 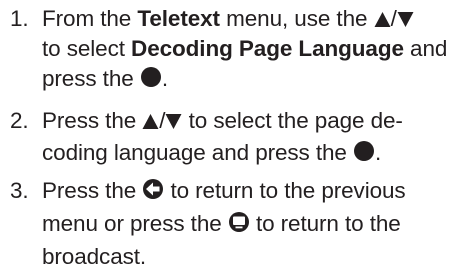 I want to click on step-3-line-1: Press the to return to the previous, so click(x=224, y=190).